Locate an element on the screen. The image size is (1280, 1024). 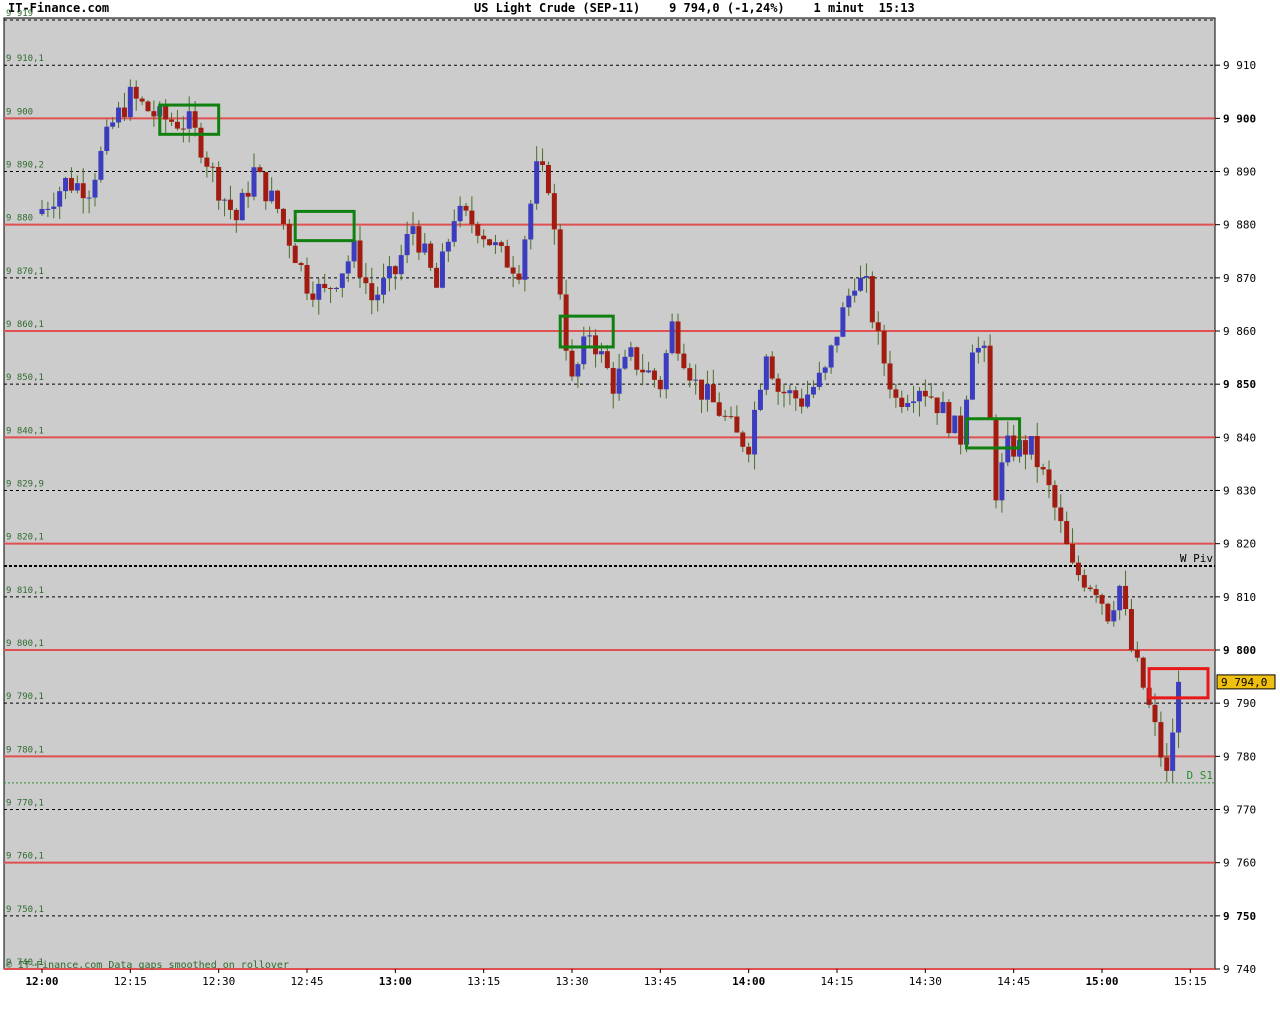
time-tick-label: 12:15 is located at coordinates (130, 981).